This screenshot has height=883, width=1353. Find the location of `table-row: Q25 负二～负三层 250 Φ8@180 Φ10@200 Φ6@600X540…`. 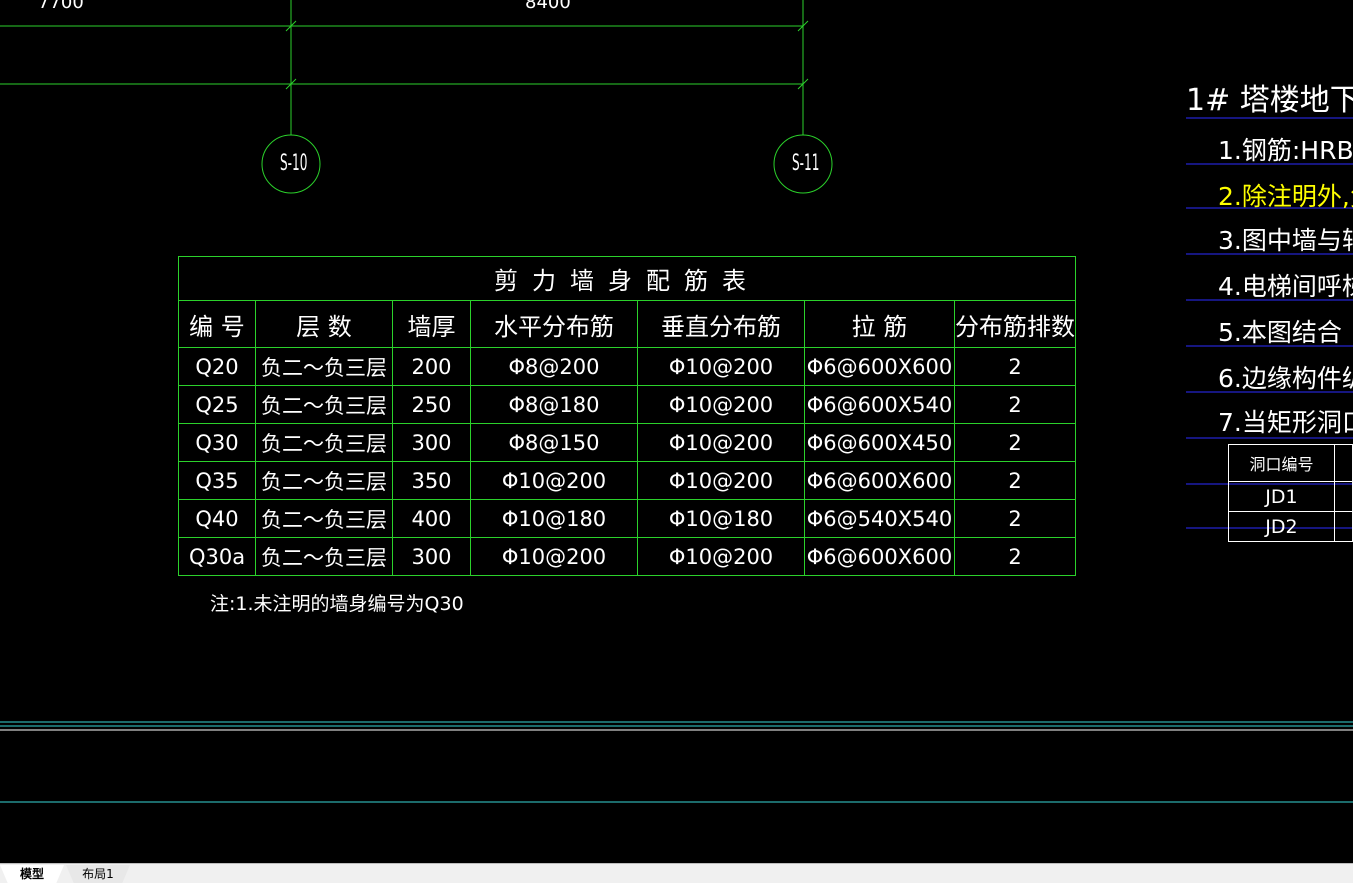

table-row: Q25 负二～负三层 250 Φ8@180 Φ10@200 Φ6@600X540… is located at coordinates (627, 404).